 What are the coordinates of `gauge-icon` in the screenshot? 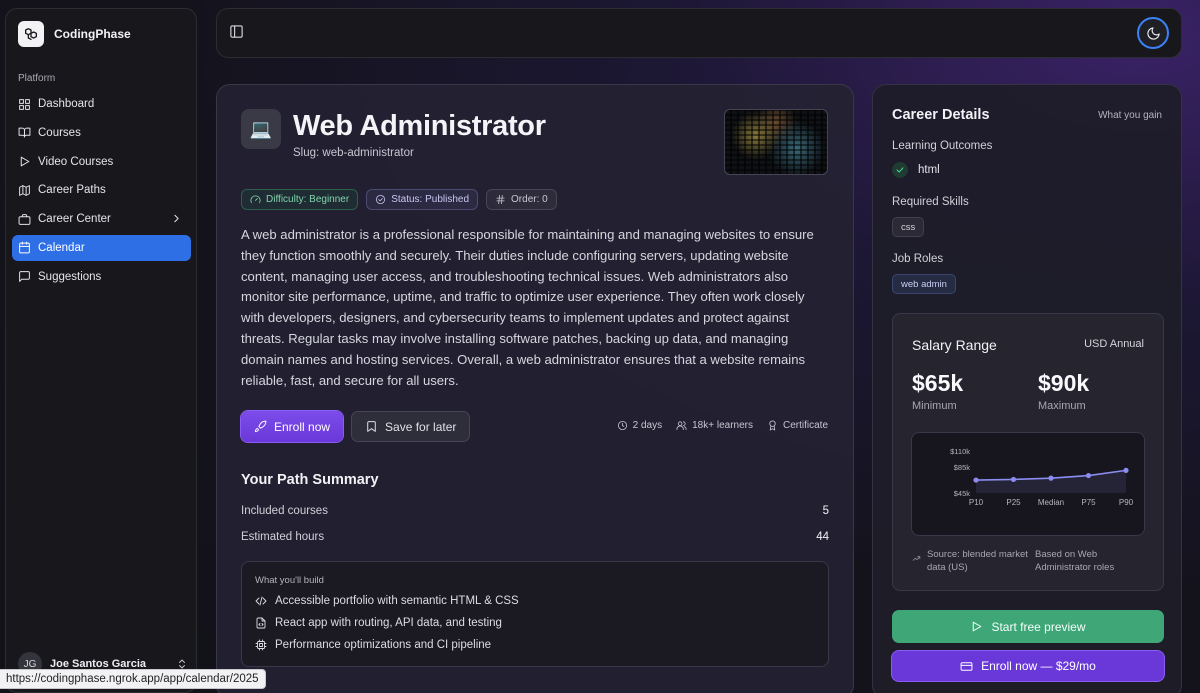 It's located at (255, 199).